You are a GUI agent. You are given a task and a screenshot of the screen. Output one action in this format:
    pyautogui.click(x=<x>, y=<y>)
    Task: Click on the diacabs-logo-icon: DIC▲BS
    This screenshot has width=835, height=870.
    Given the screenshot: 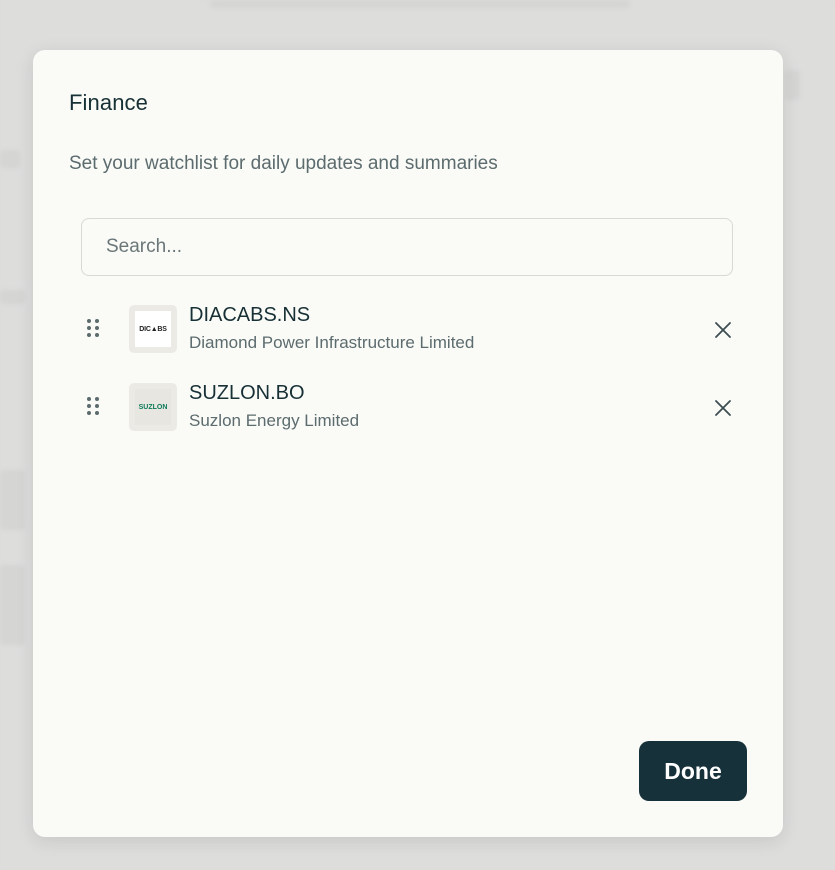 What is the action you would take?
    pyautogui.click(x=153, y=329)
    